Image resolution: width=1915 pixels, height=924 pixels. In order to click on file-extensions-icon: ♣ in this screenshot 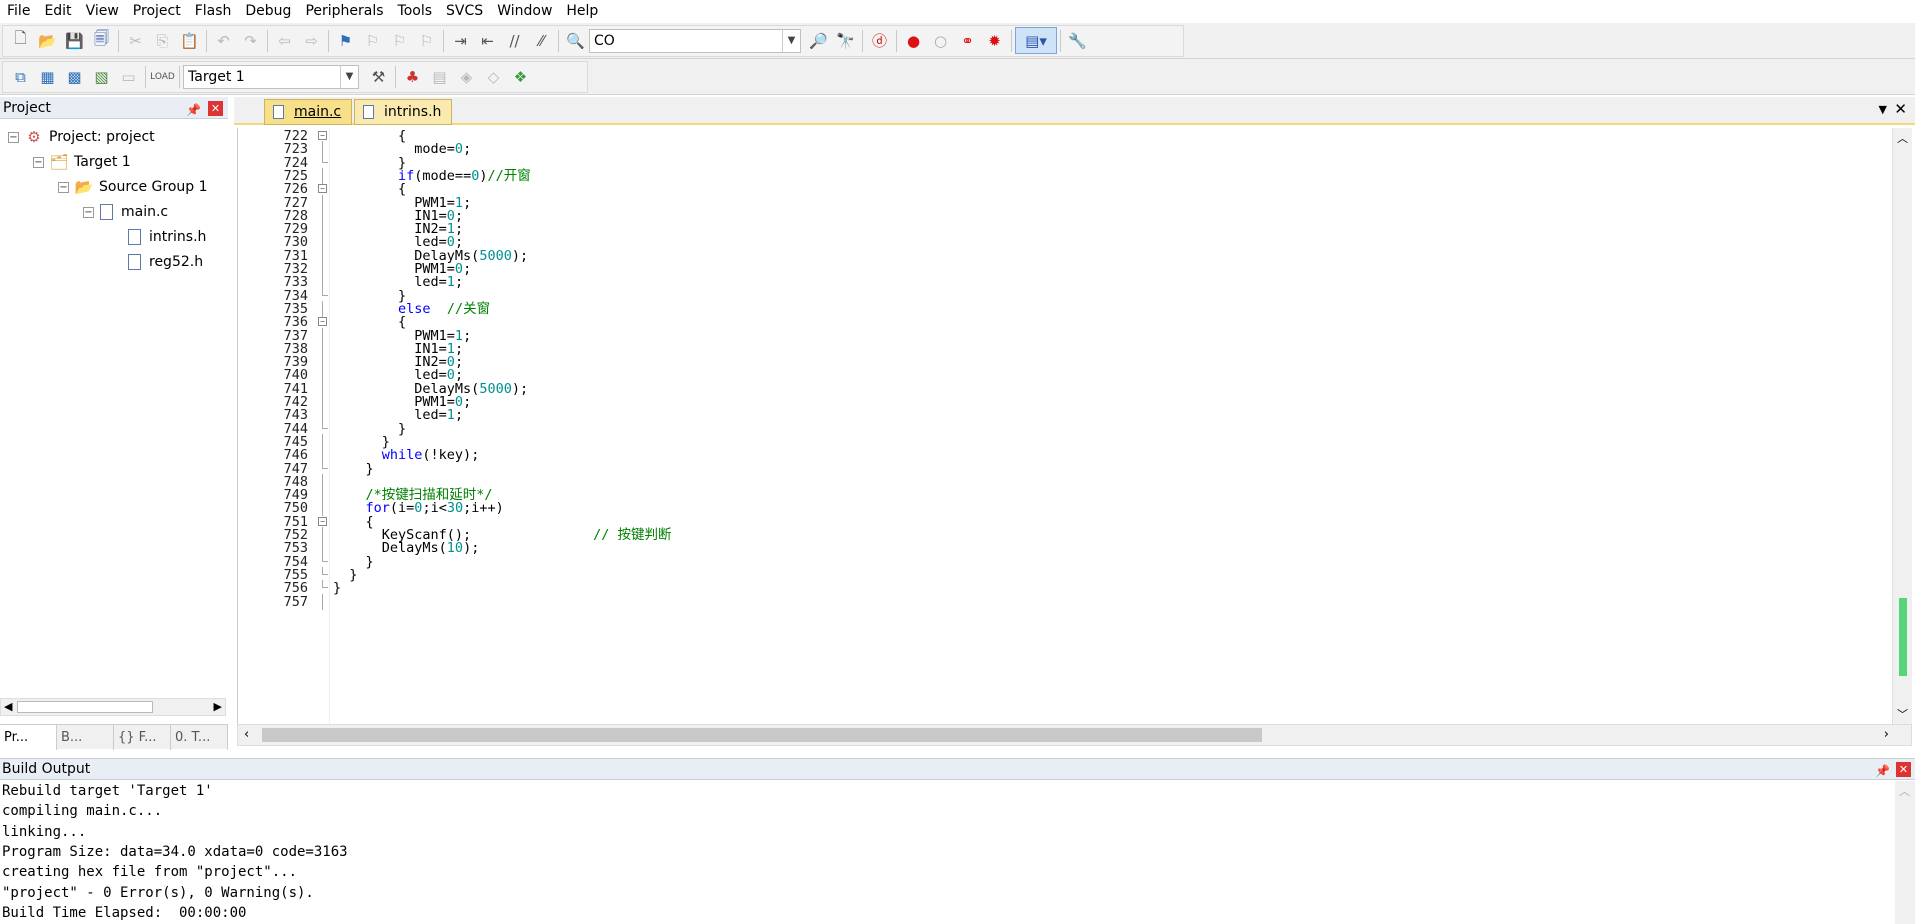, I will do `click(412, 76)`.